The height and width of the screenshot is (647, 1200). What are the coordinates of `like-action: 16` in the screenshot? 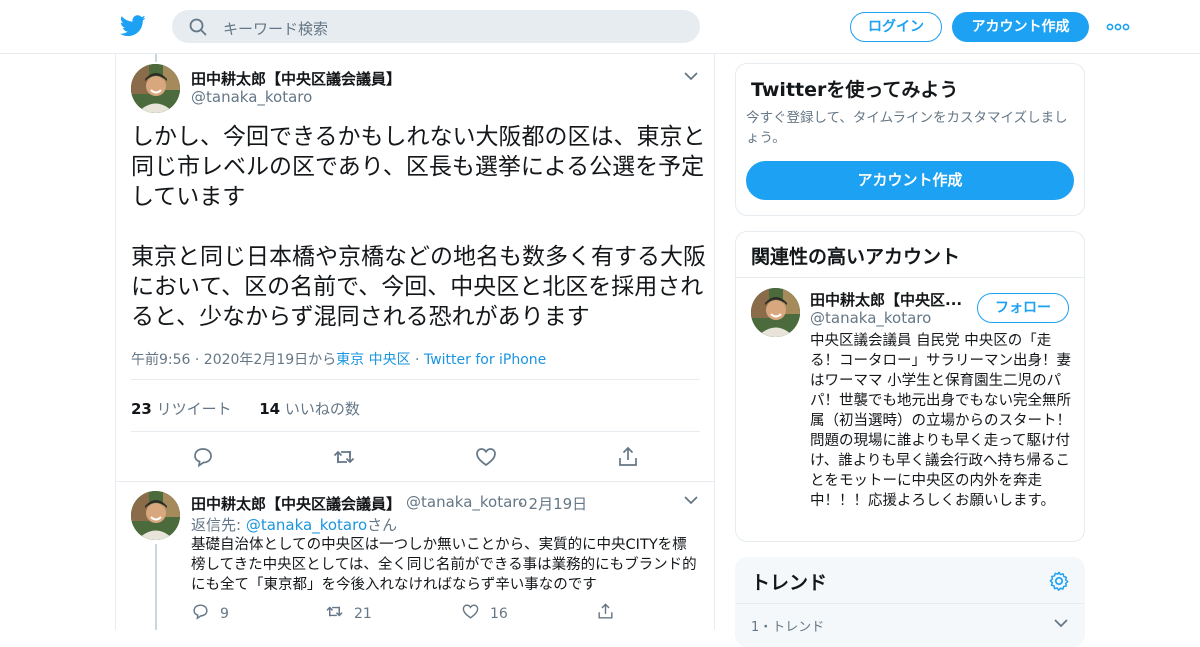 It's located at (484, 612).